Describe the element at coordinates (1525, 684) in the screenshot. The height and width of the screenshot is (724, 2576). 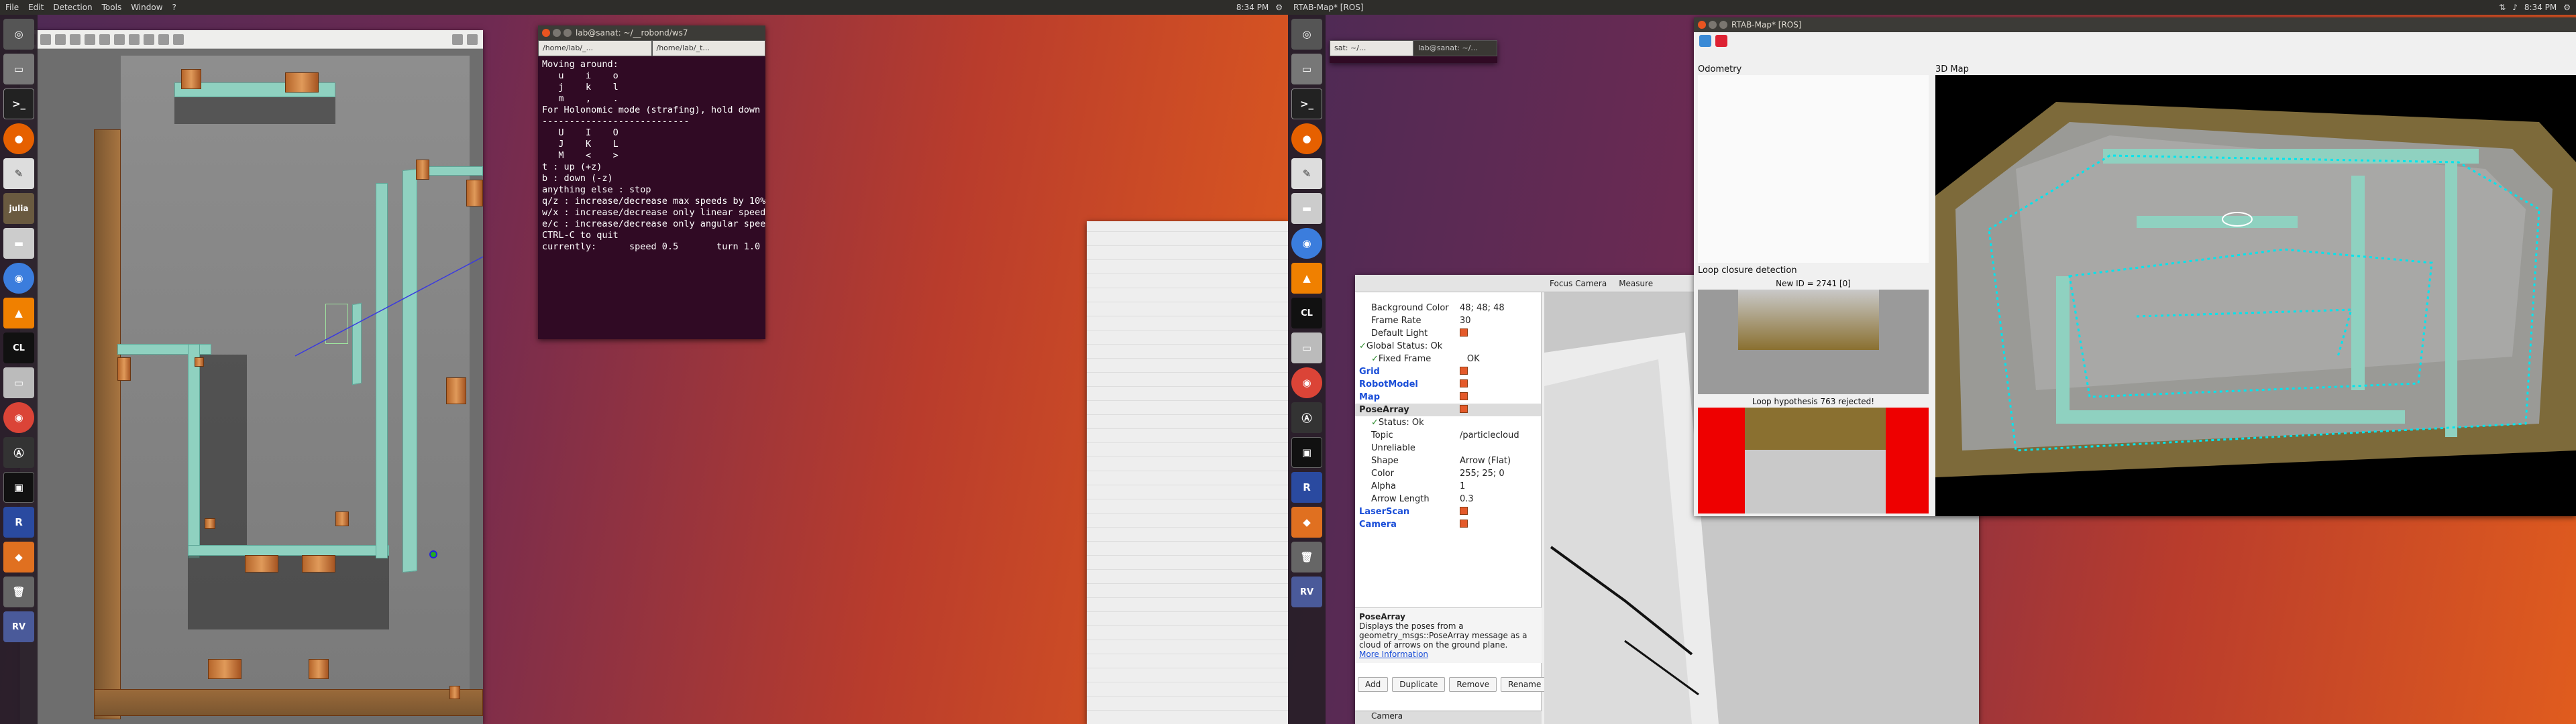
I see `rename-button: Rename` at that location.